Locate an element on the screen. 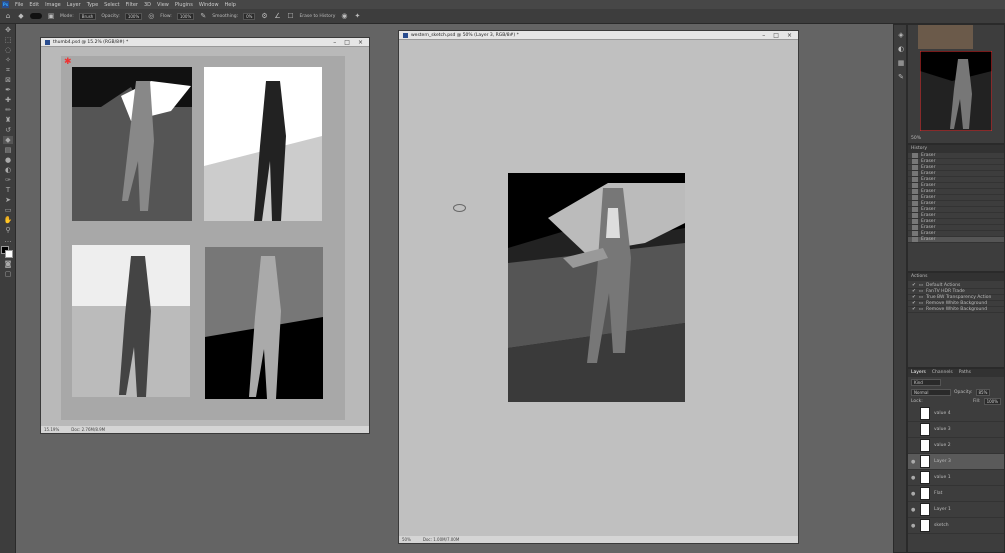 The width and height of the screenshot is (1005, 553). layer-name: Layer 3 is located at coordinates (942, 461).